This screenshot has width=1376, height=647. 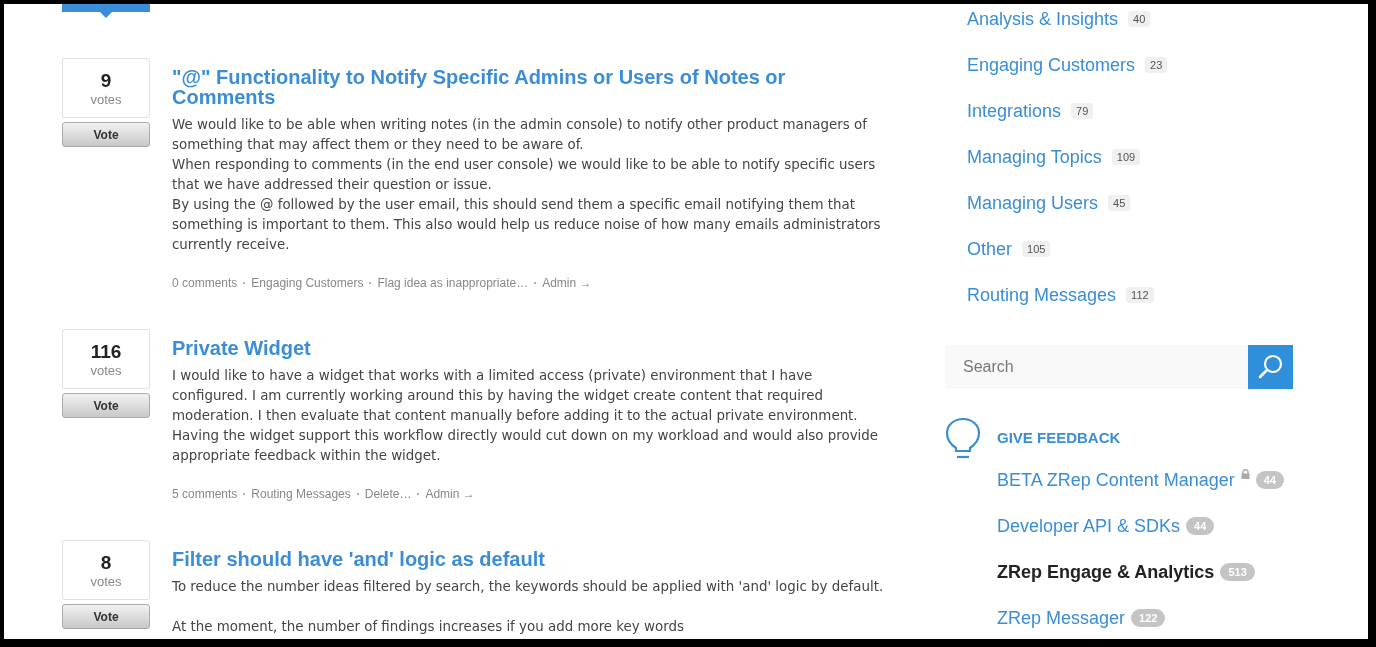 I want to click on idea-description: We would like to be able when writing notes (in the admin console) to notify other product managers of something that may affect them or they need to be aware of., so click(x=520, y=135).